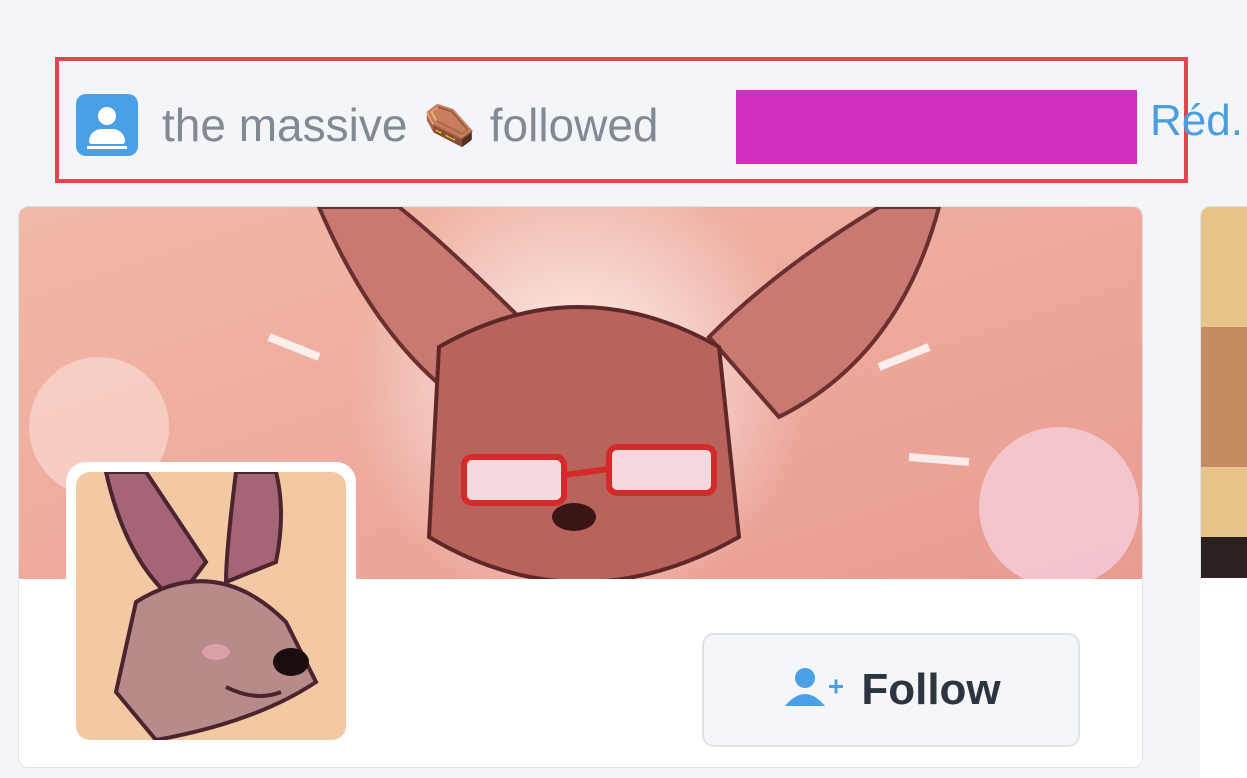 Image resolution: width=1247 pixels, height=778 pixels. Describe the element at coordinates (107, 125) in the screenshot. I see `user-avatar-icon` at that location.